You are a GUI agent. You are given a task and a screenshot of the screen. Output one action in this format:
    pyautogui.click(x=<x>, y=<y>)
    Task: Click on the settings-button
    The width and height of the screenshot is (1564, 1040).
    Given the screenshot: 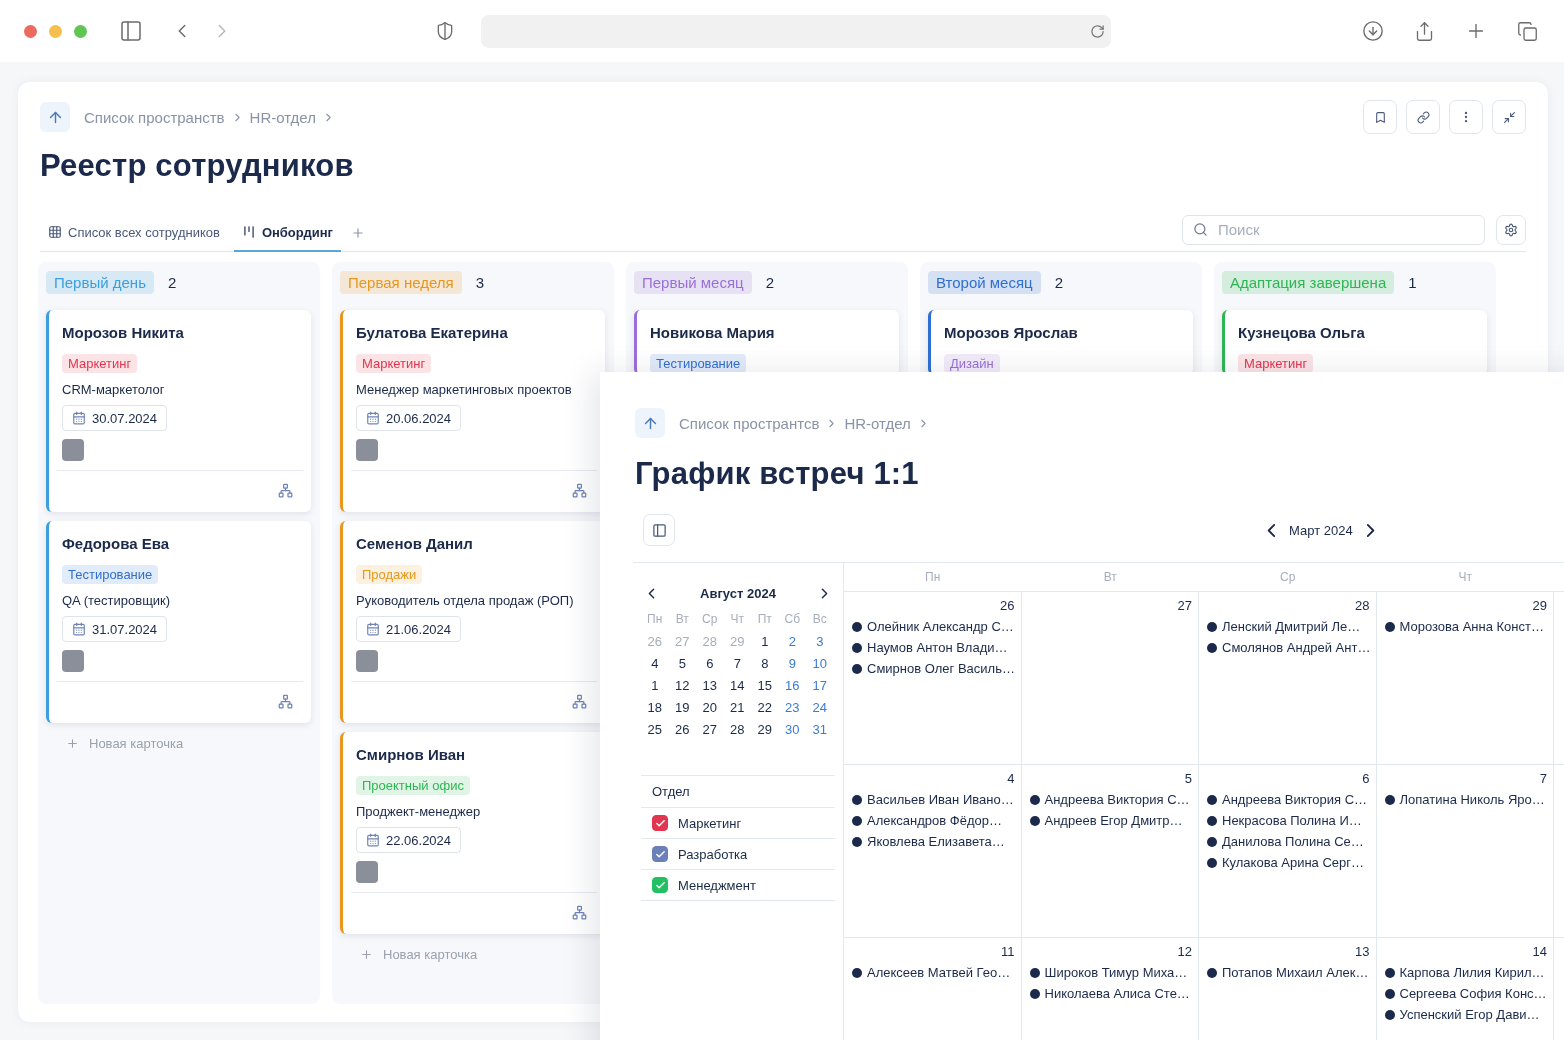 What is the action you would take?
    pyautogui.click(x=1511, y=229)
    